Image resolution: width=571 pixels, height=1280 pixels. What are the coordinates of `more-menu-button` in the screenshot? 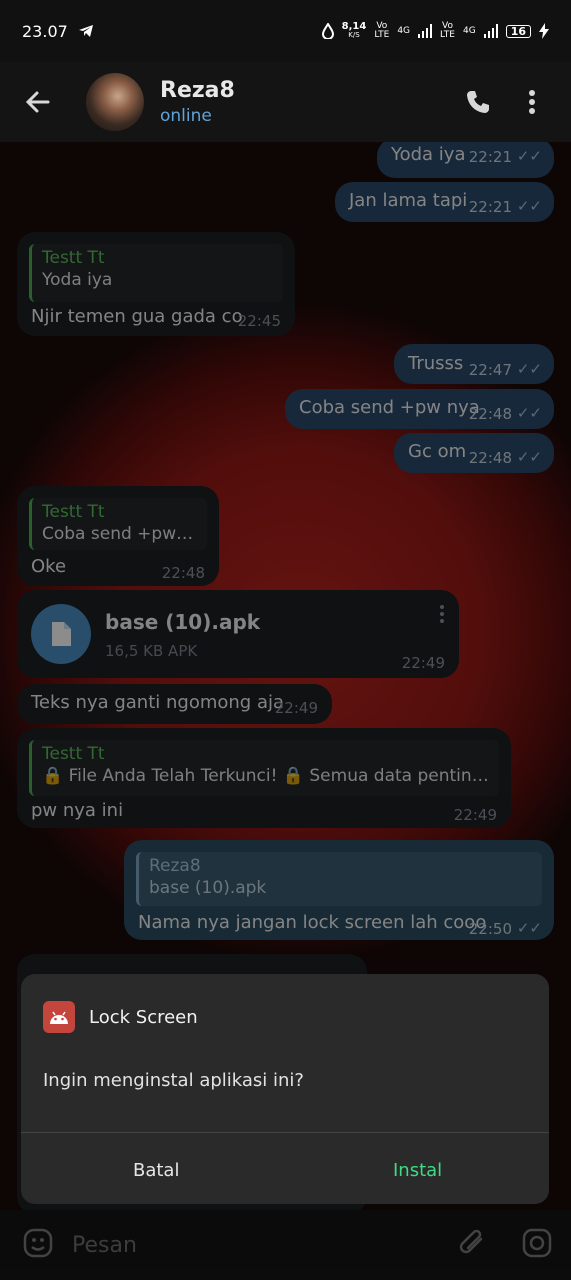 It's located at (532, 102).